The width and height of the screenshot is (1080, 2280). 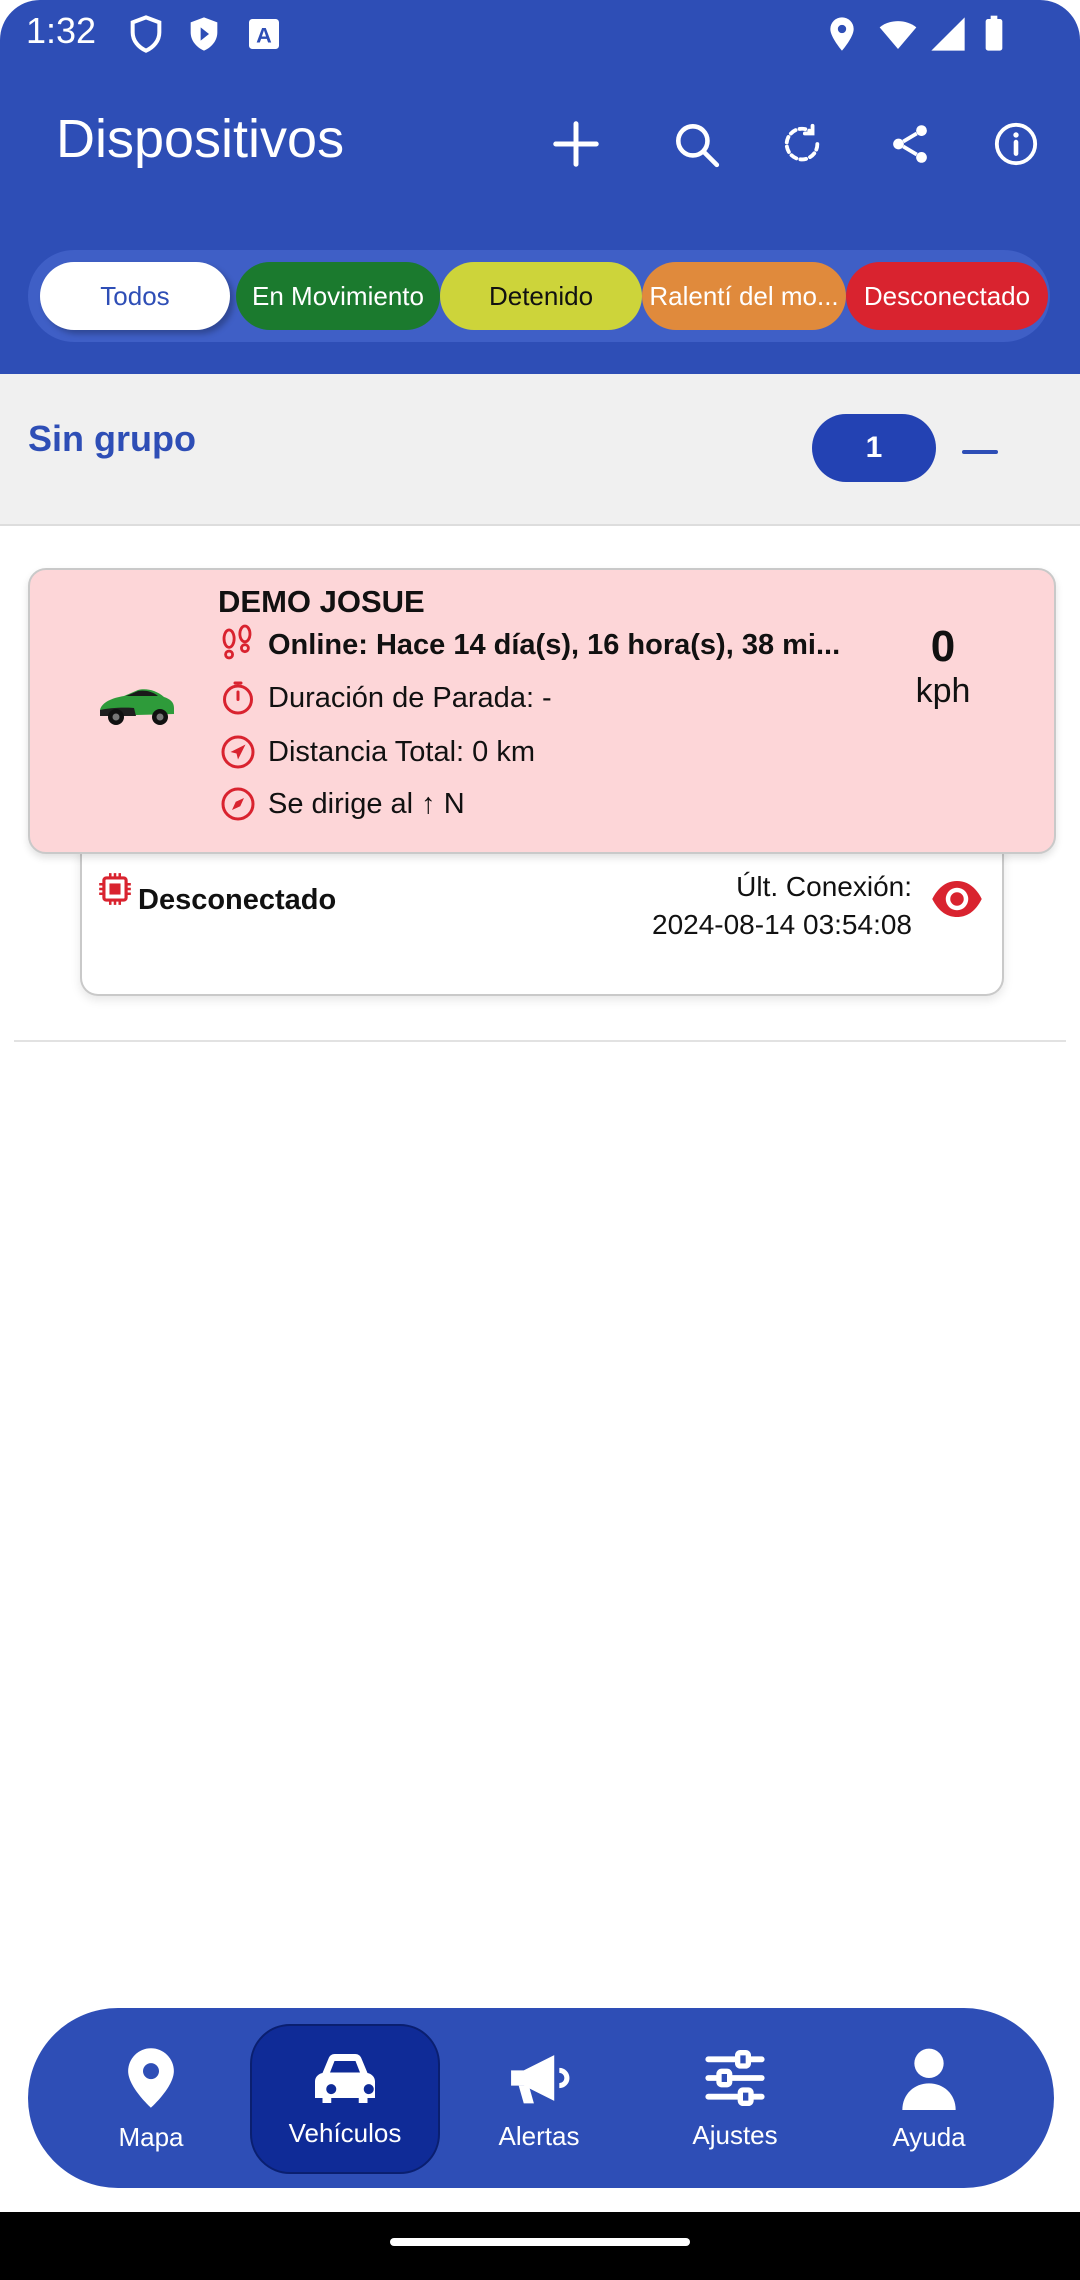 I want to click on megaphone-icon, so click(x=540, y=2078).